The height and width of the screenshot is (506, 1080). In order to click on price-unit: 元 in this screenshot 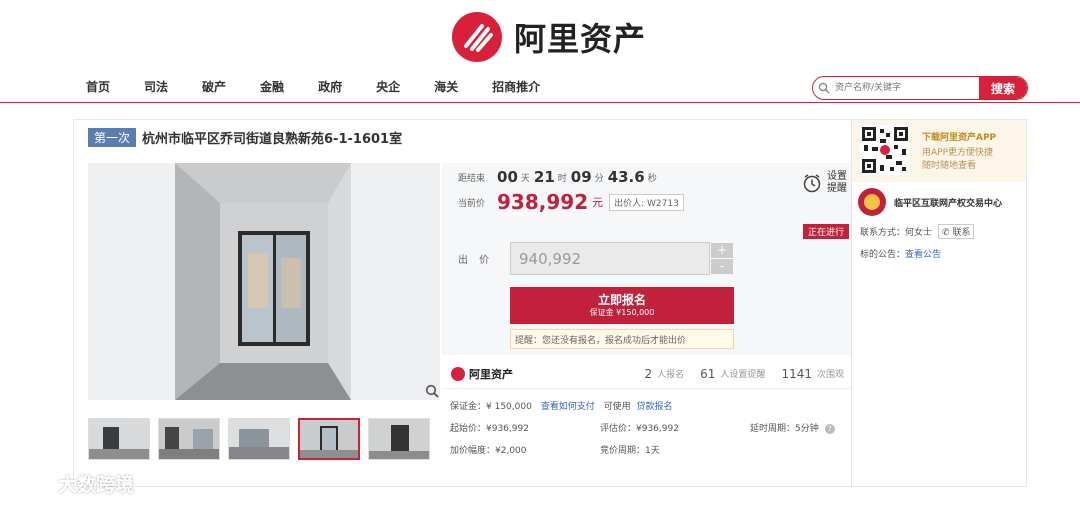, I will do `click(598, 202)`.